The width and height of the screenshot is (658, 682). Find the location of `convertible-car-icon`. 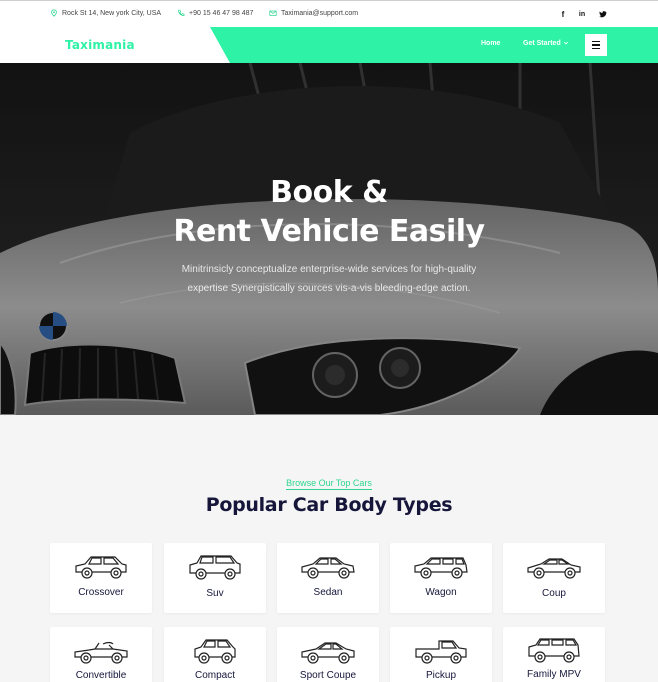

convertible-car-icon is located at coordinates (101, 652).